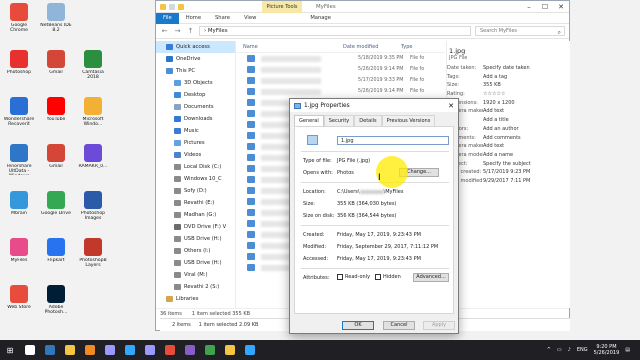 The image size is (640, 360). I want to click on details-value: Add a tag, so click(495, 78).